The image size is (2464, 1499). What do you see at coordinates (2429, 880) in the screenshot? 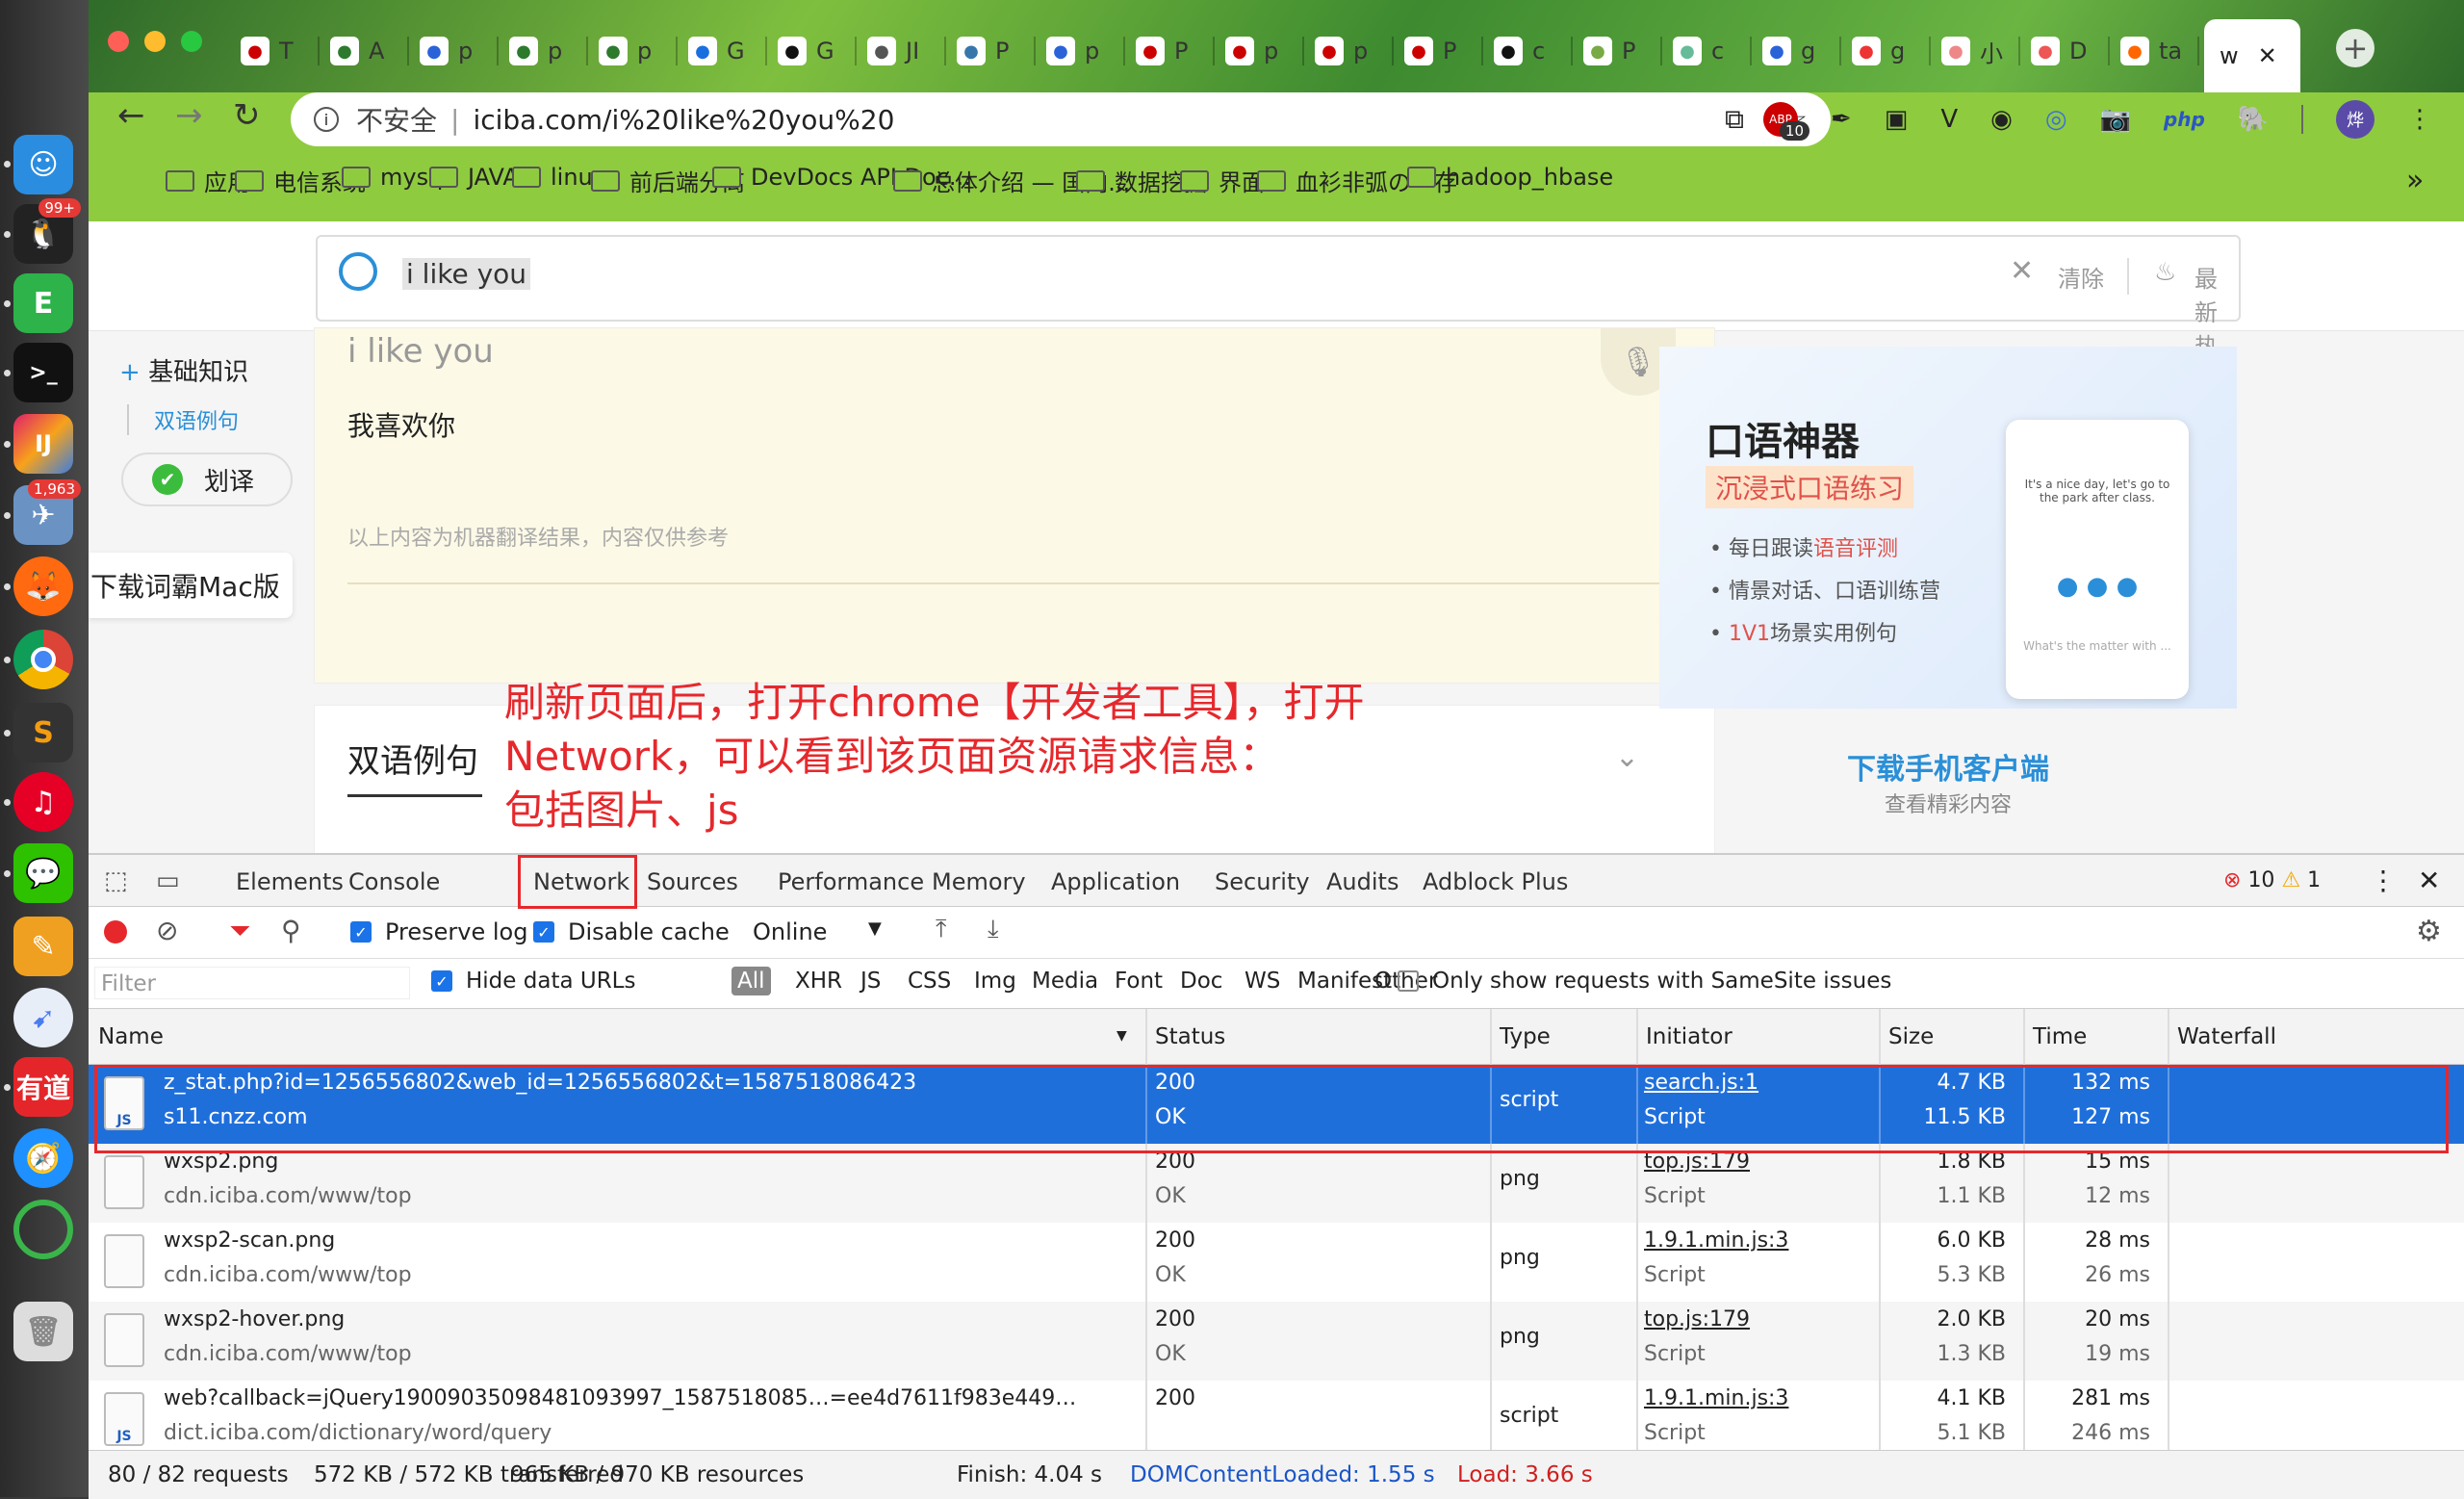
I see `close-devtools-icon: ✕` at bounding box center [2429, 880].